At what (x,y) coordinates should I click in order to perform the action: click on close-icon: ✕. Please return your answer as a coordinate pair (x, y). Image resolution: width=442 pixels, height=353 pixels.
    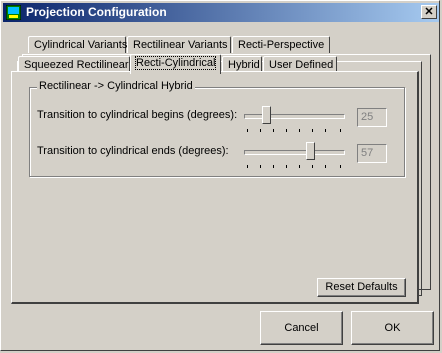
    Looking at the image, I should click on (429, 12).